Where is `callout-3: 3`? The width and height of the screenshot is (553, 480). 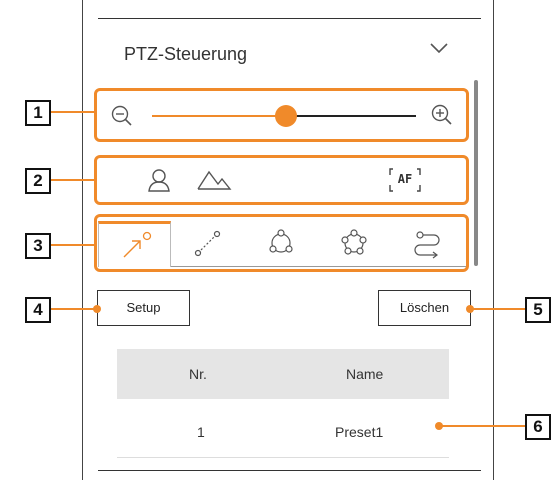
callout-3: 3 is located at coordinates (38, 246).